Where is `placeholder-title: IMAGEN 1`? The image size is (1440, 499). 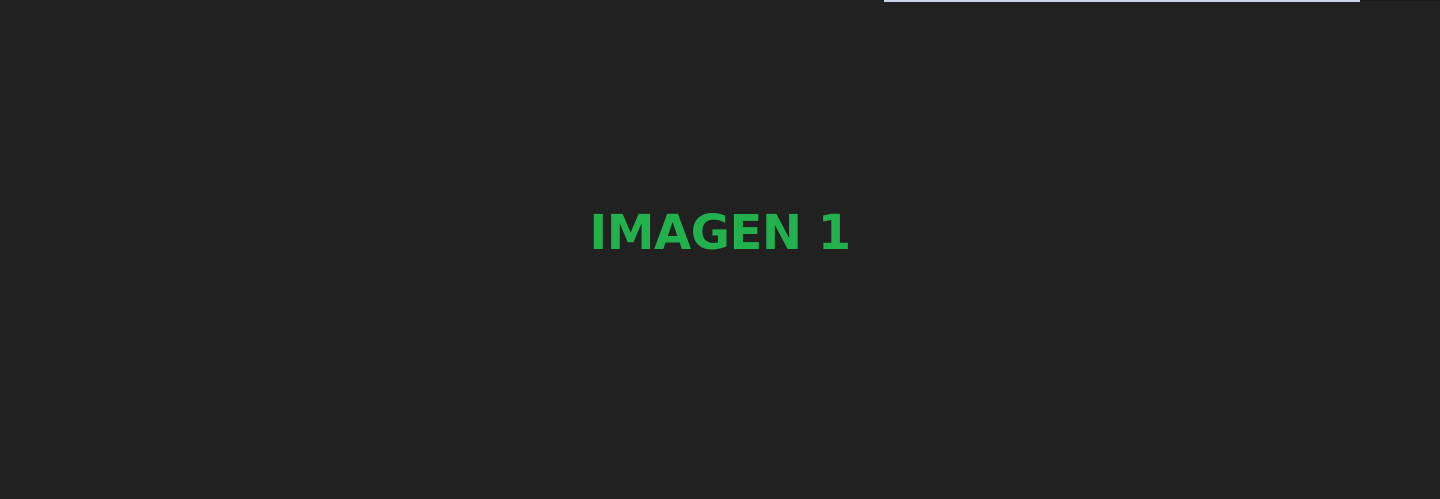
placeholder-title: IMAGEN 1 is located at coordinates (720, 233).